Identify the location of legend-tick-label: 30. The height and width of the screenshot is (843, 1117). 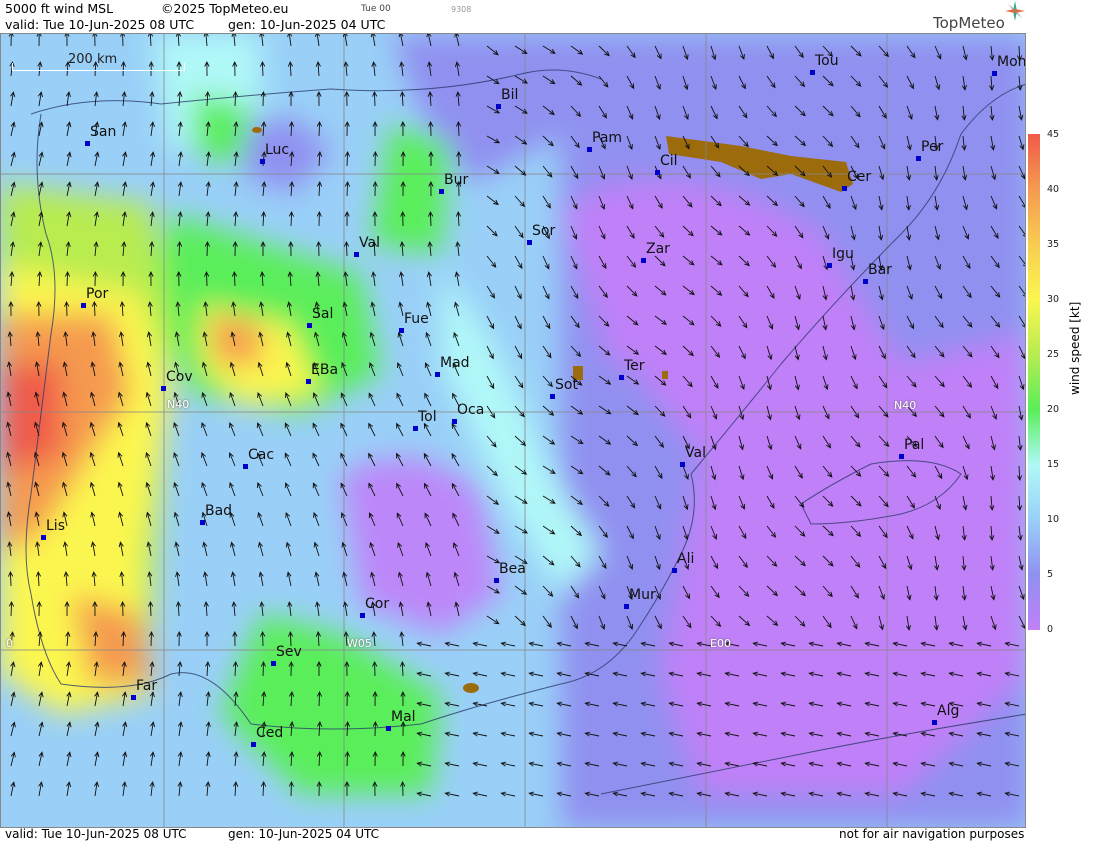
(1053, 299).